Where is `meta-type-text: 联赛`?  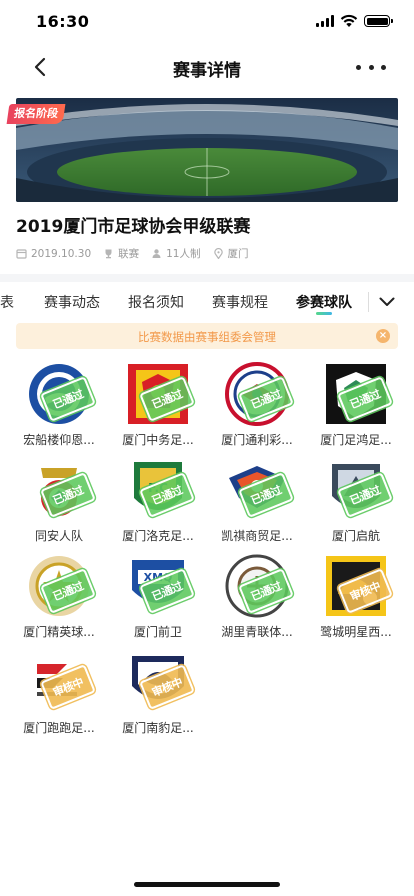 meta-type-text: 联赛 is located at coordinates (129, 254).